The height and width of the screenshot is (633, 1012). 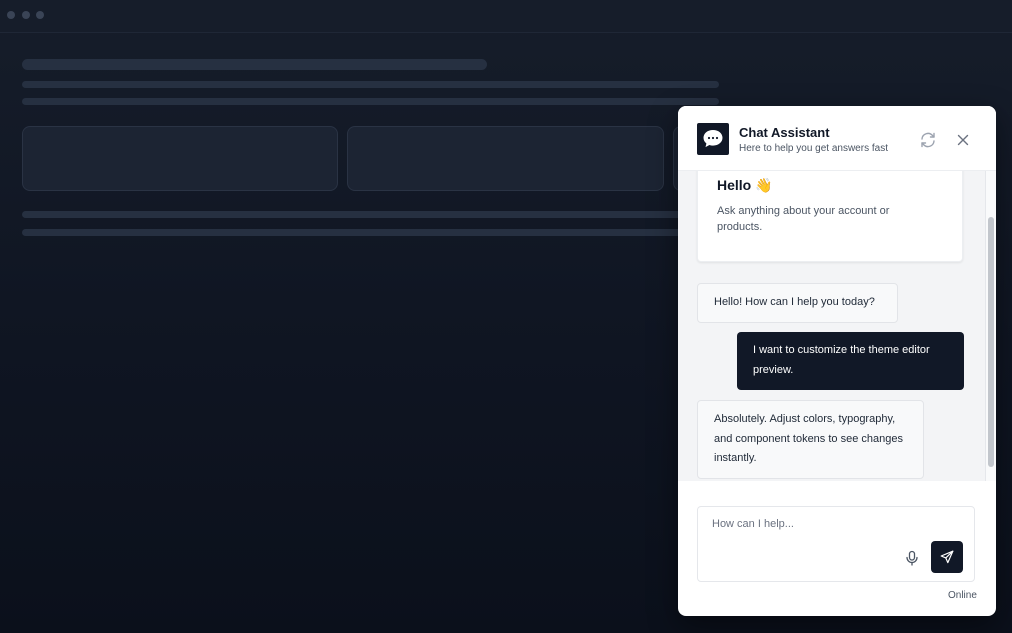 What do you see at coordinates (784, 132) in the screenshot?
I see `chat-title: Chat Assistant` at bounding box center [784, 132].